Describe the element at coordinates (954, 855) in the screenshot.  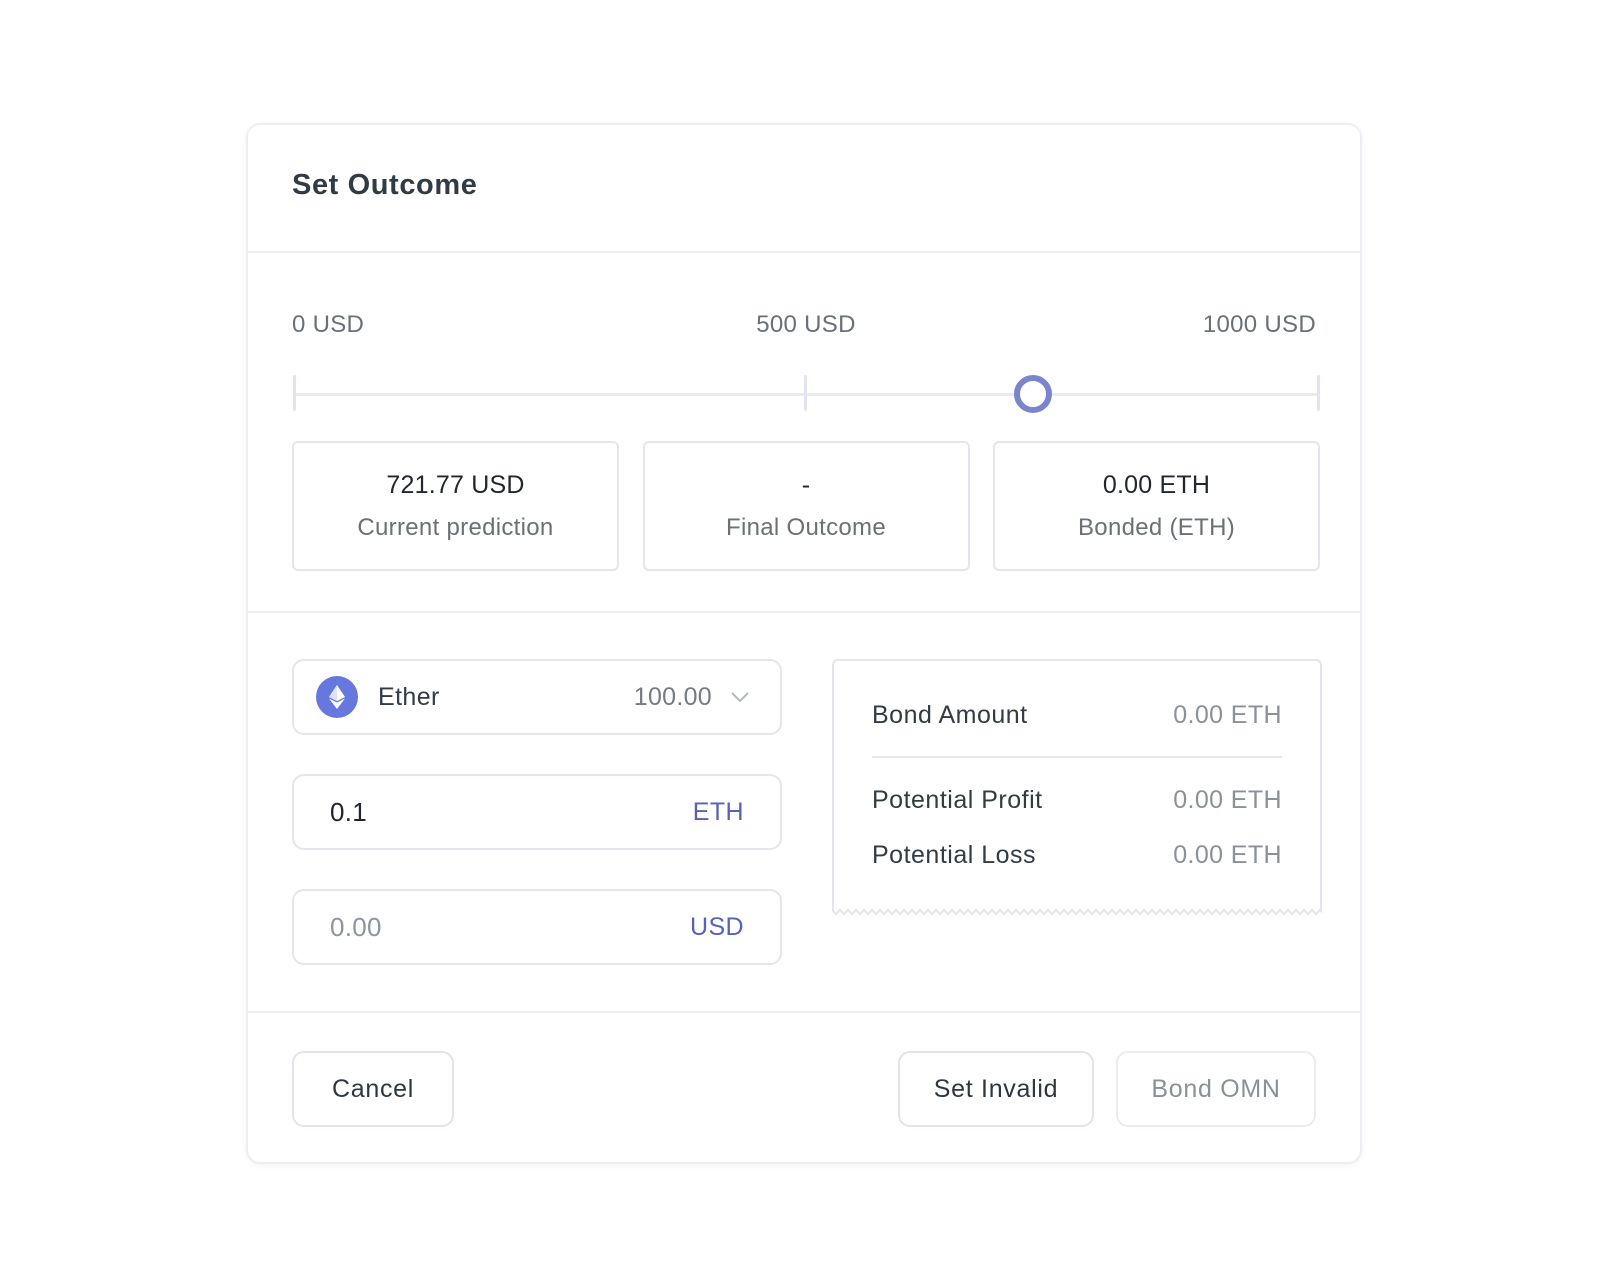
I see `potential-loss-label: Potential Loss` at that location.